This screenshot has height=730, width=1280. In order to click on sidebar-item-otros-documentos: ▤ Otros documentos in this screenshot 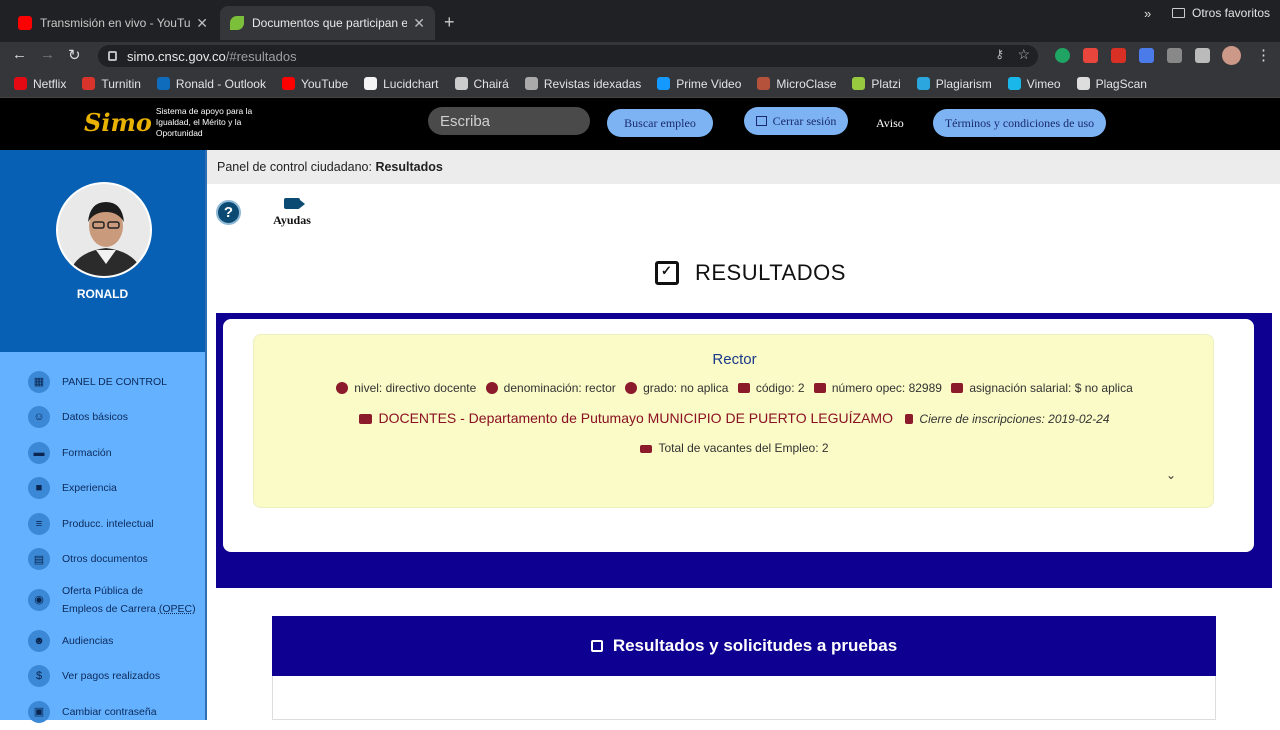, I will do `click(102, 560)`.